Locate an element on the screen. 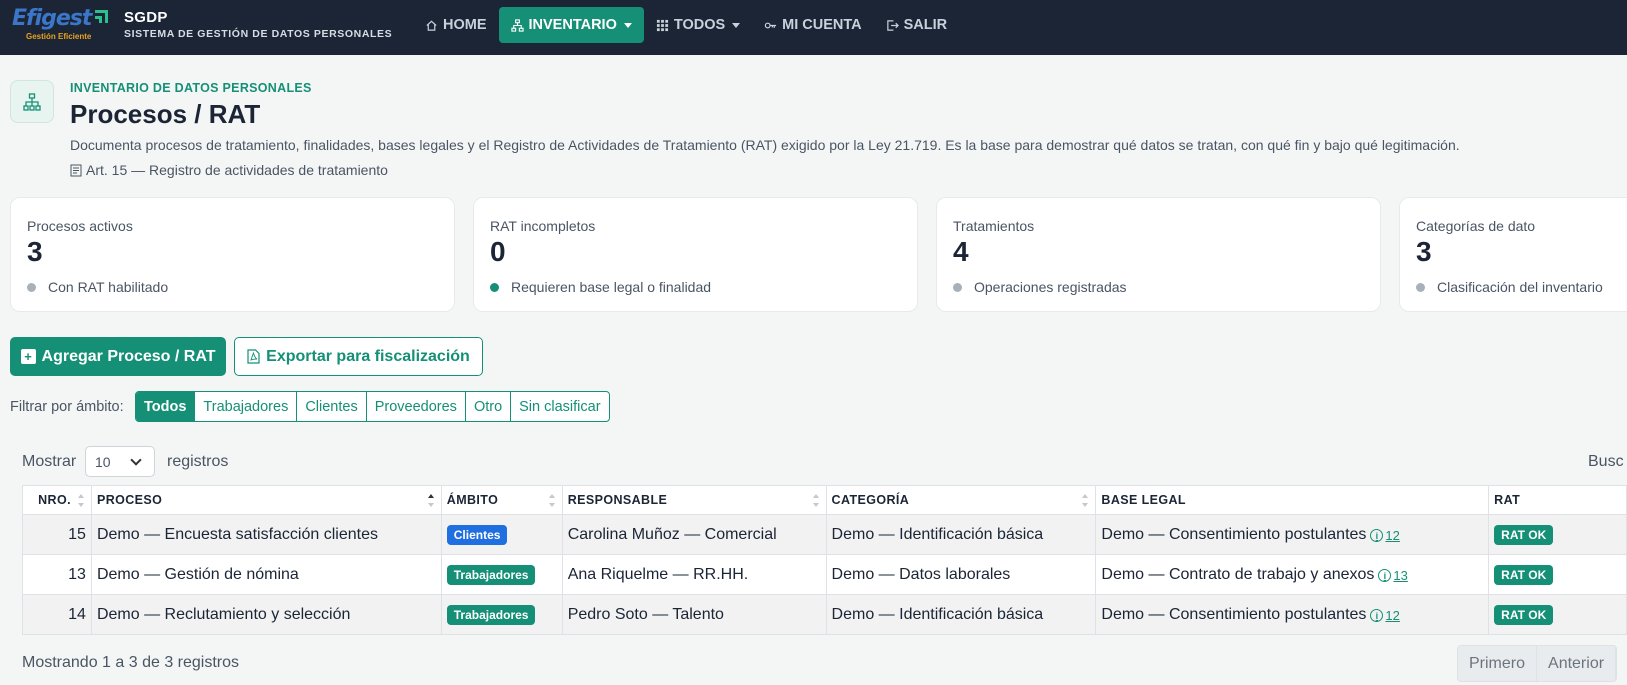 This screenshot has width=1627, height=685. pagination-previous: Anterior is located at coordinates (1577, 663).